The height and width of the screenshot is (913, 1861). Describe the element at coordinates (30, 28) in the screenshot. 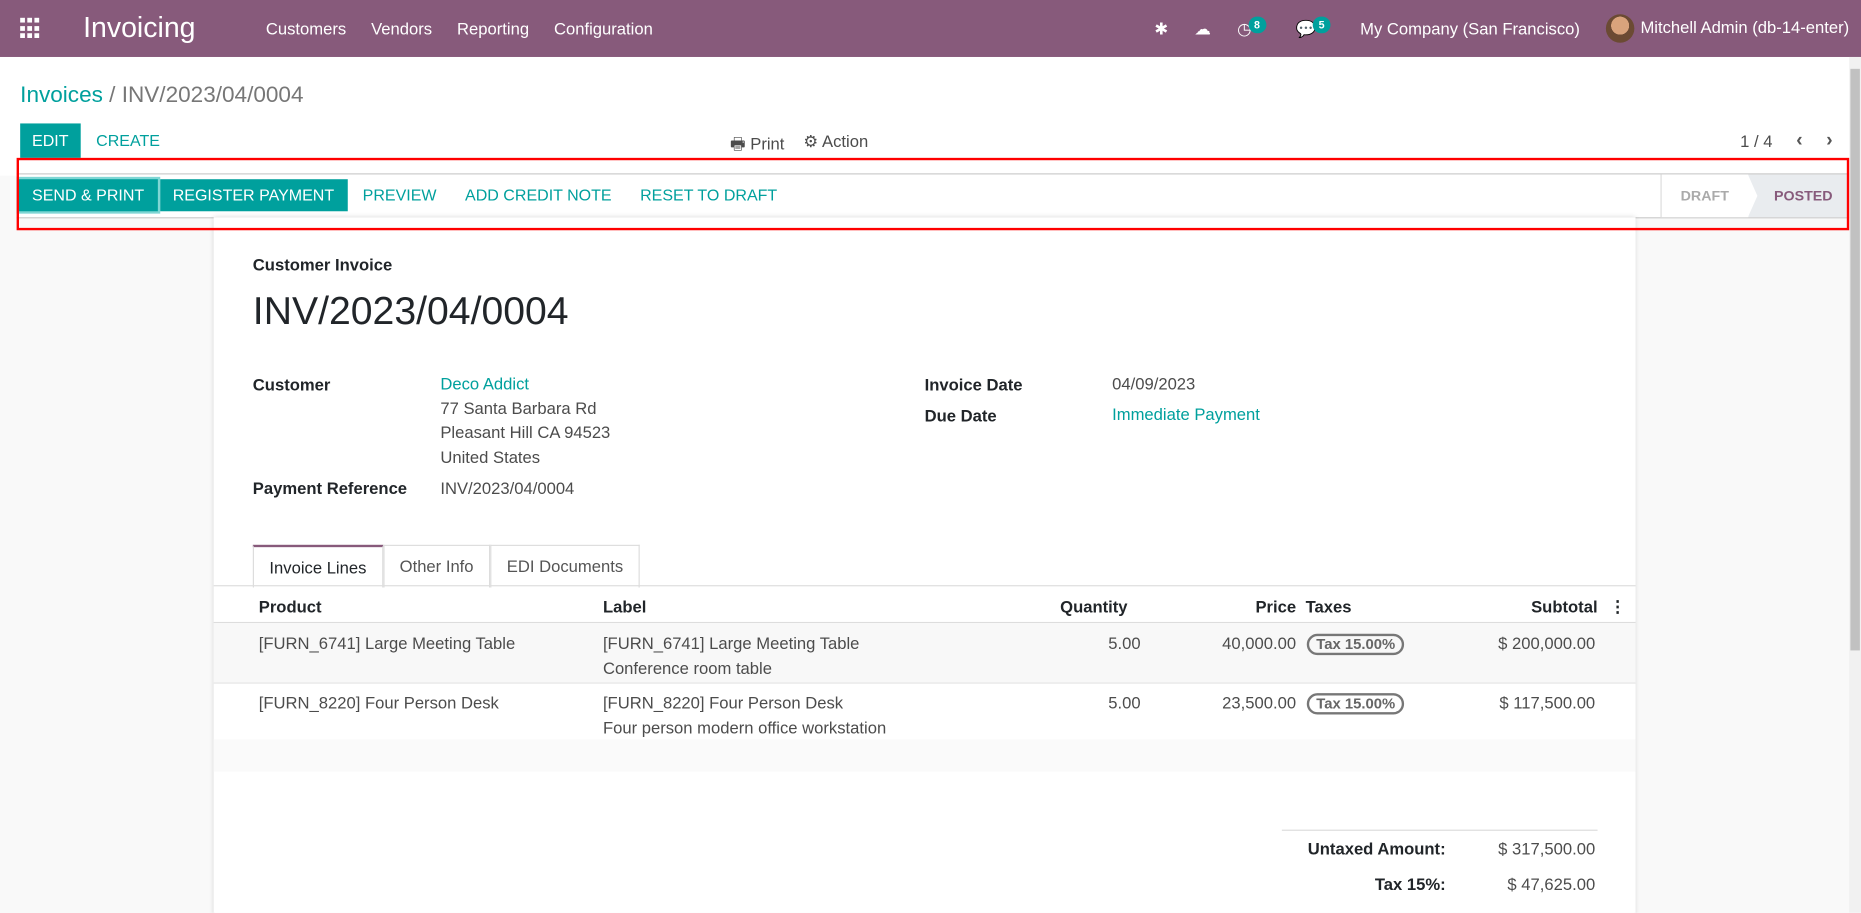

I see `apps-menu-icon` at that location.